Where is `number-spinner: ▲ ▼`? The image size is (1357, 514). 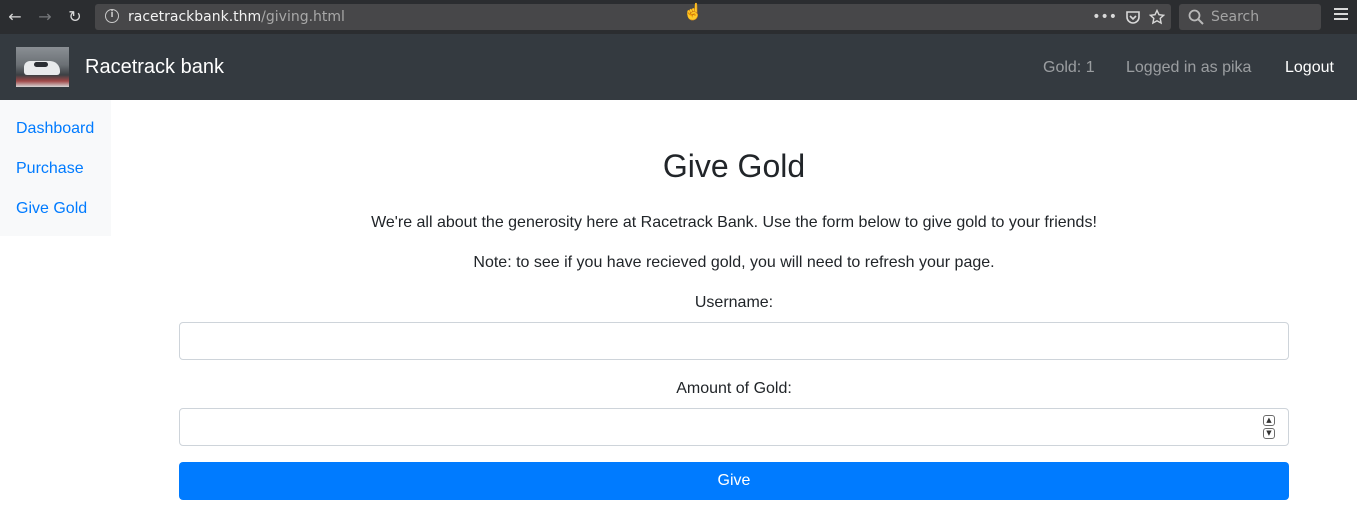
number-spinner: ▲ ▼ is located at coordinates (1269, 427).